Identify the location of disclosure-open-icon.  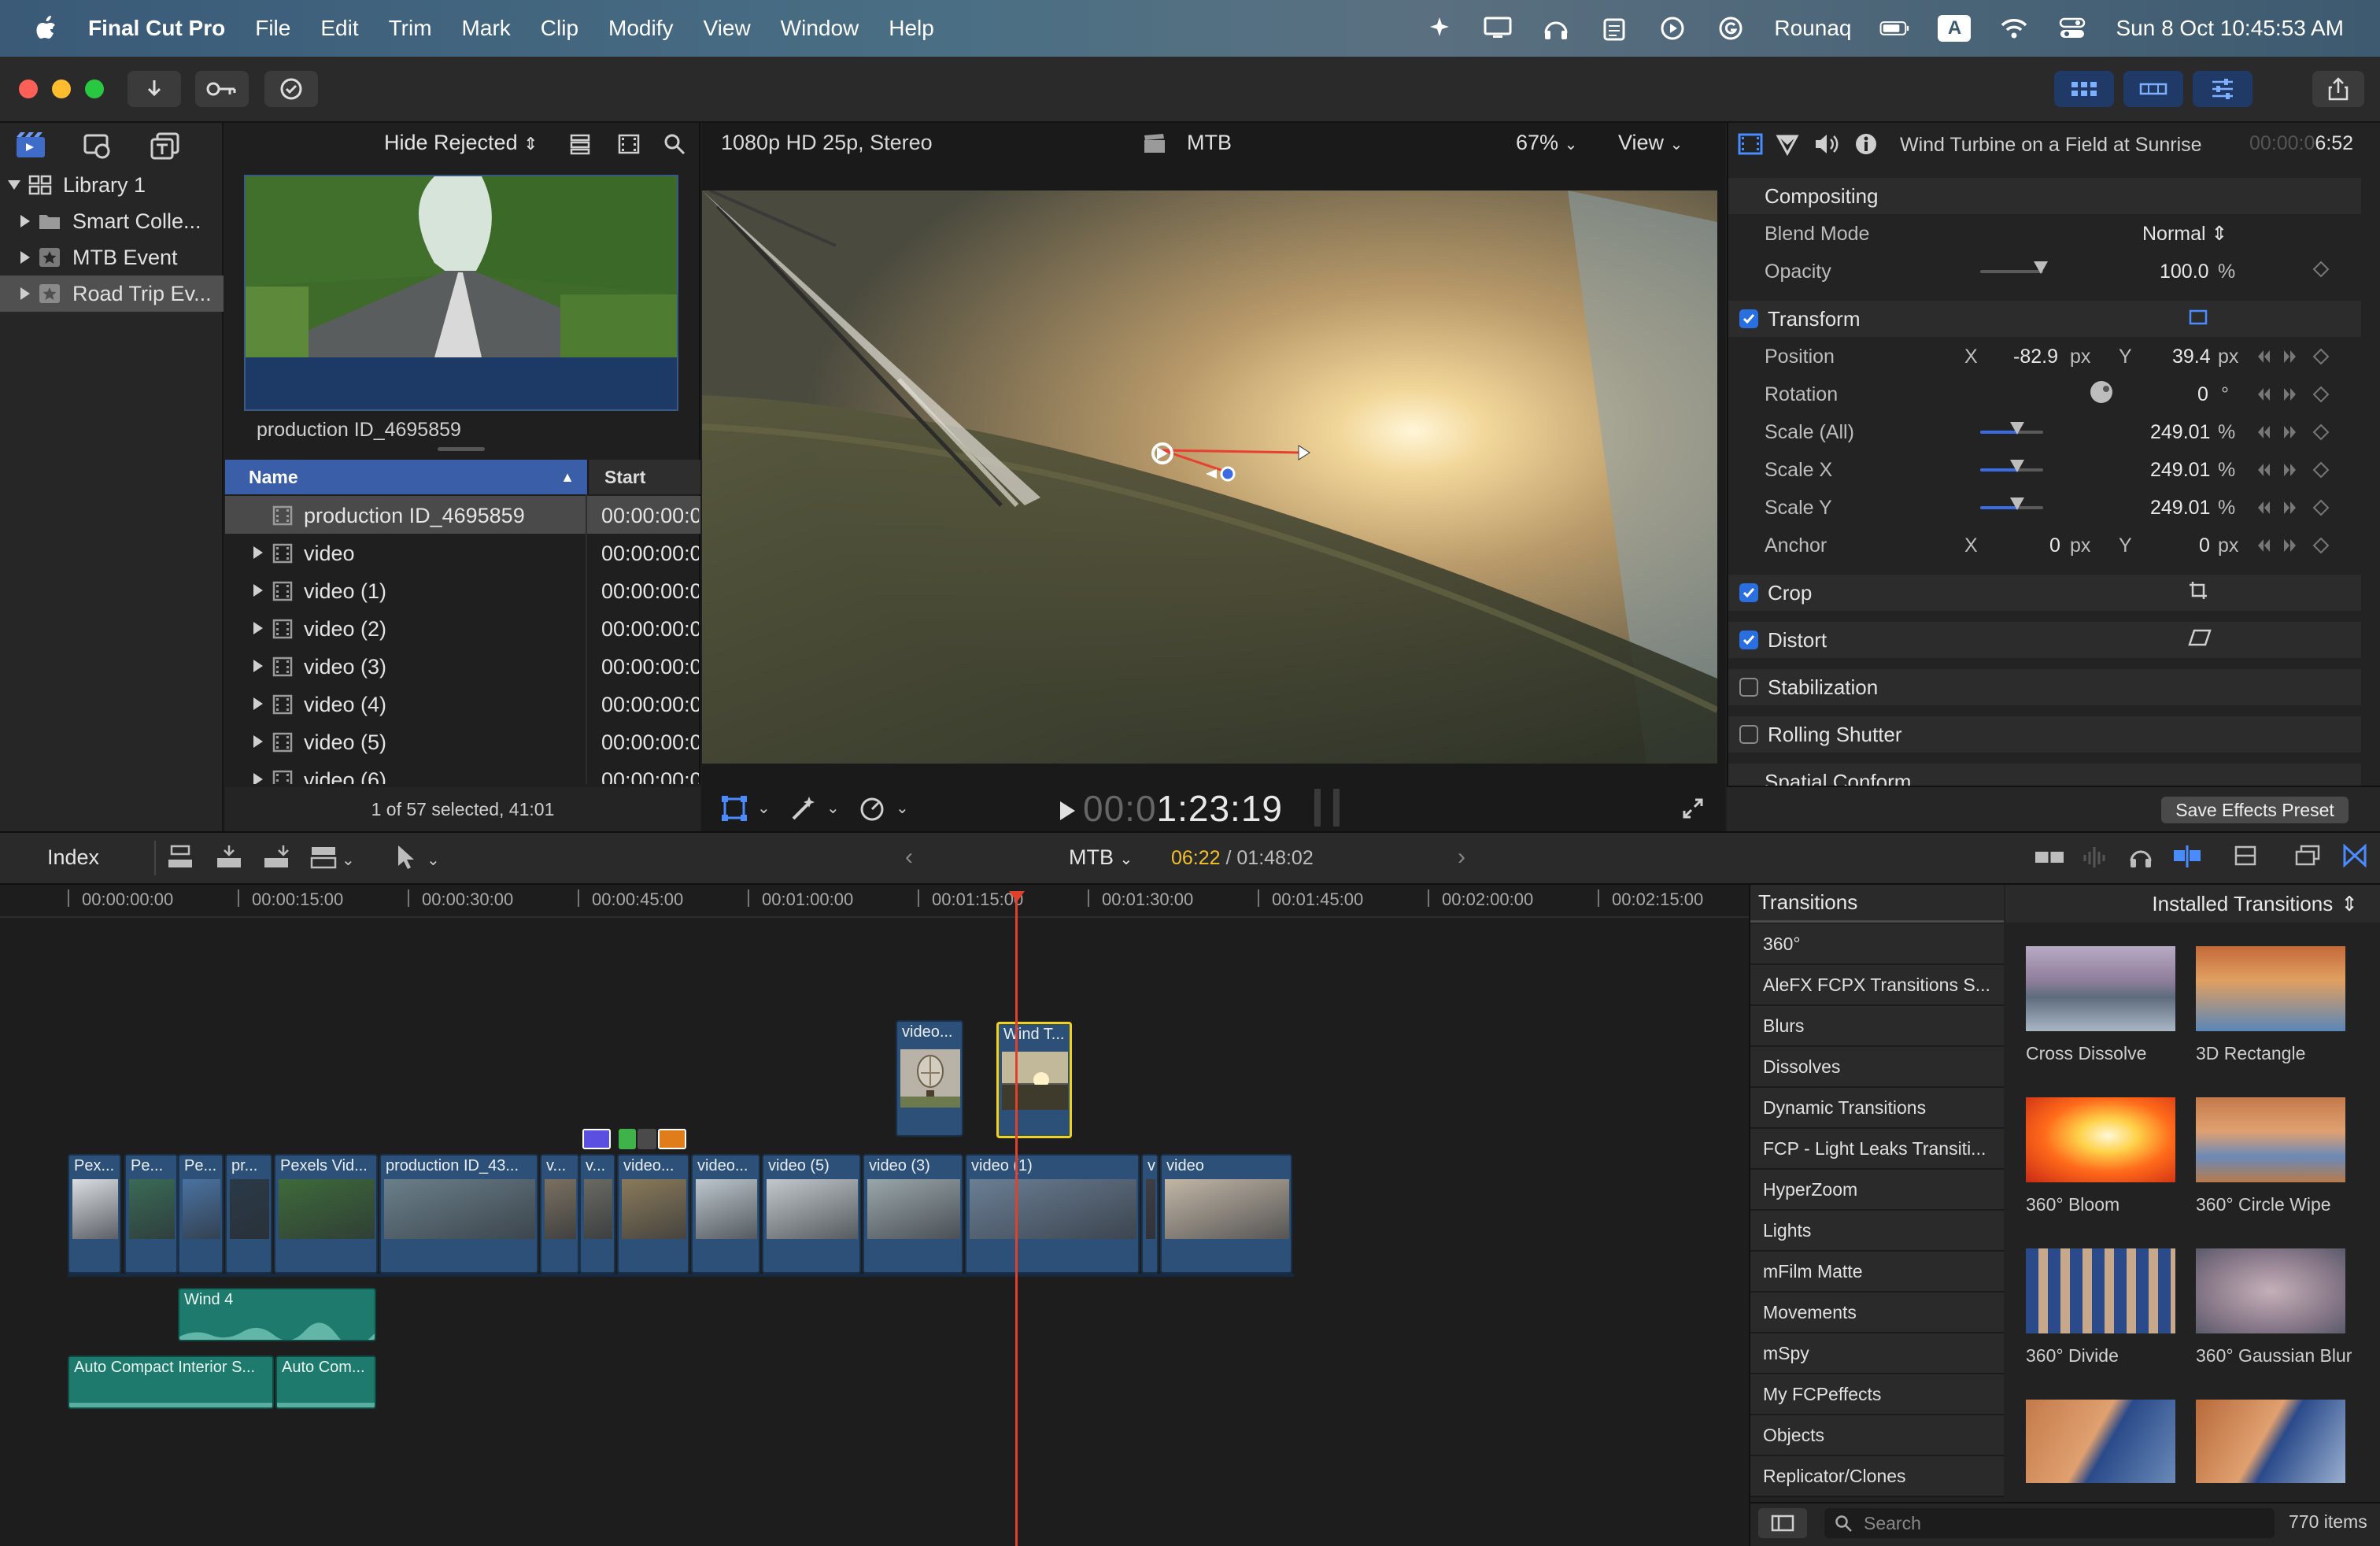
(14, 185).